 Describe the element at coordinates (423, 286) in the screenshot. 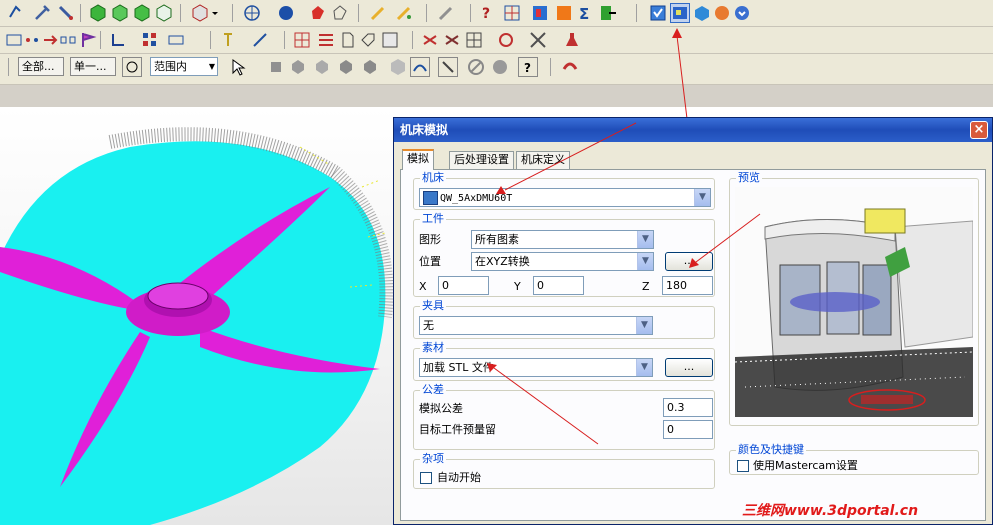

I see `x-label: X` at that location.